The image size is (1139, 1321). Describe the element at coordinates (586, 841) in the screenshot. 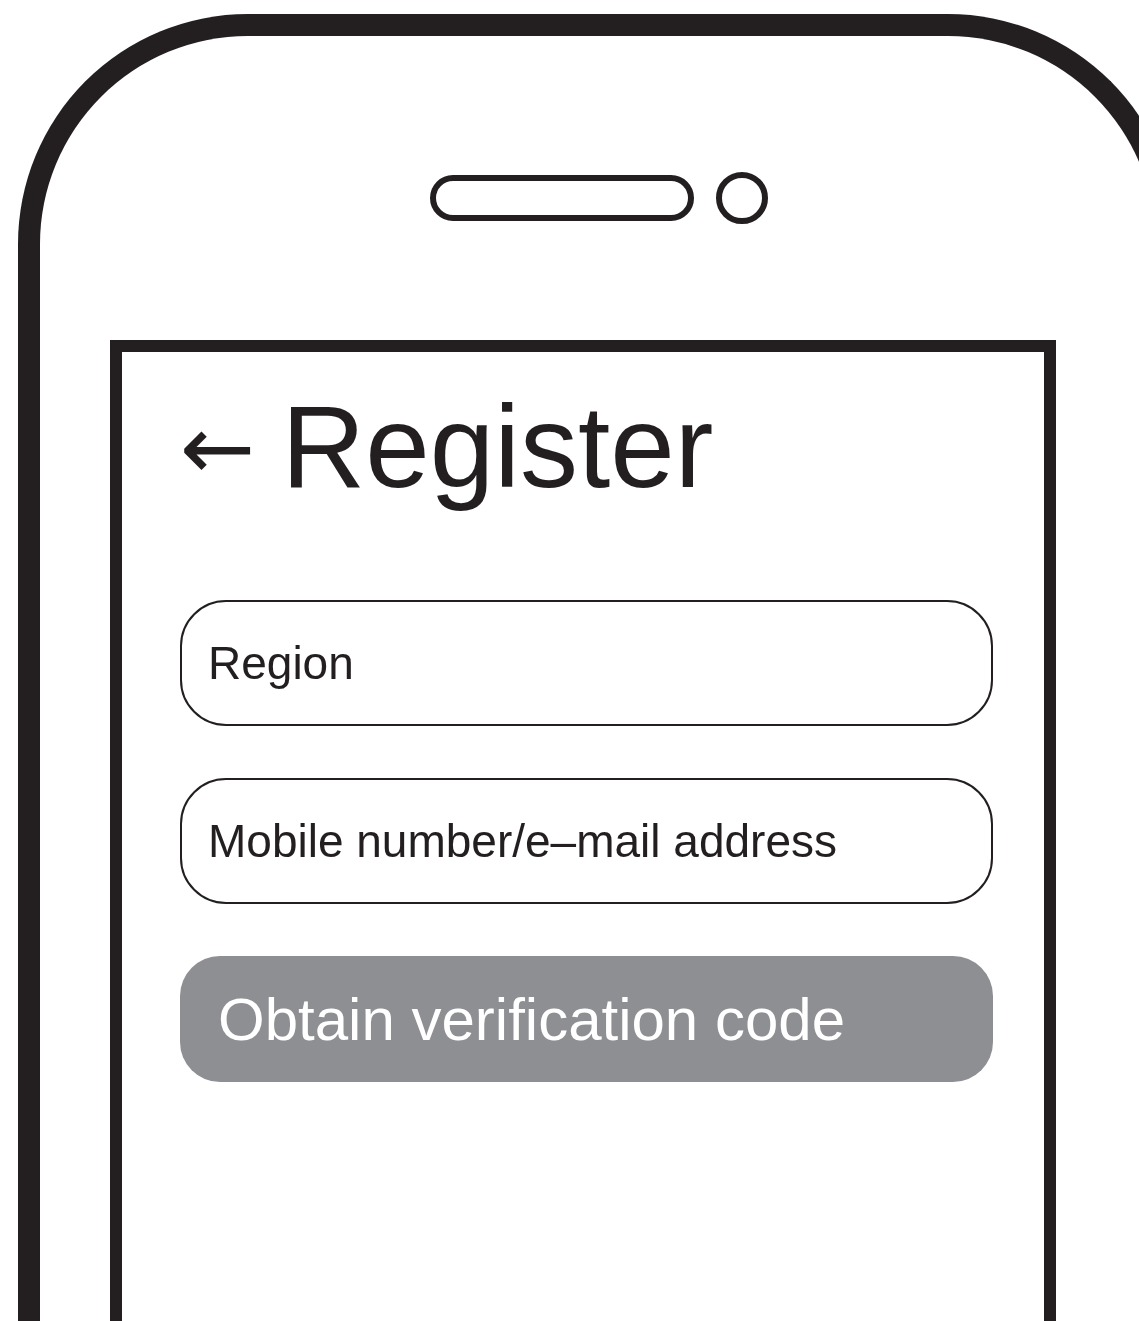

I see `input-field: Mobile number/e–mail address` at that location.